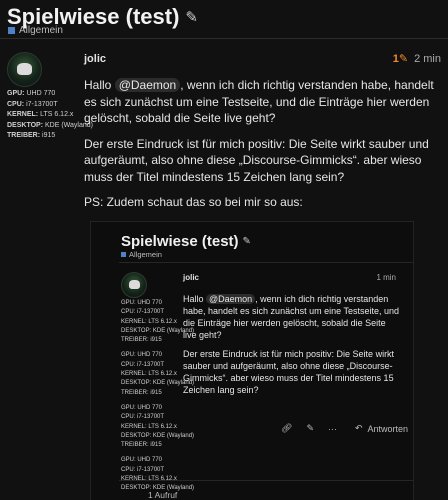 Image resolution: width=448 pixels, height=500 pixels. I want to click on screenshot-post-actions: 🔗︎ ✎ ··· ↶ Antworten, so click(344, 428).